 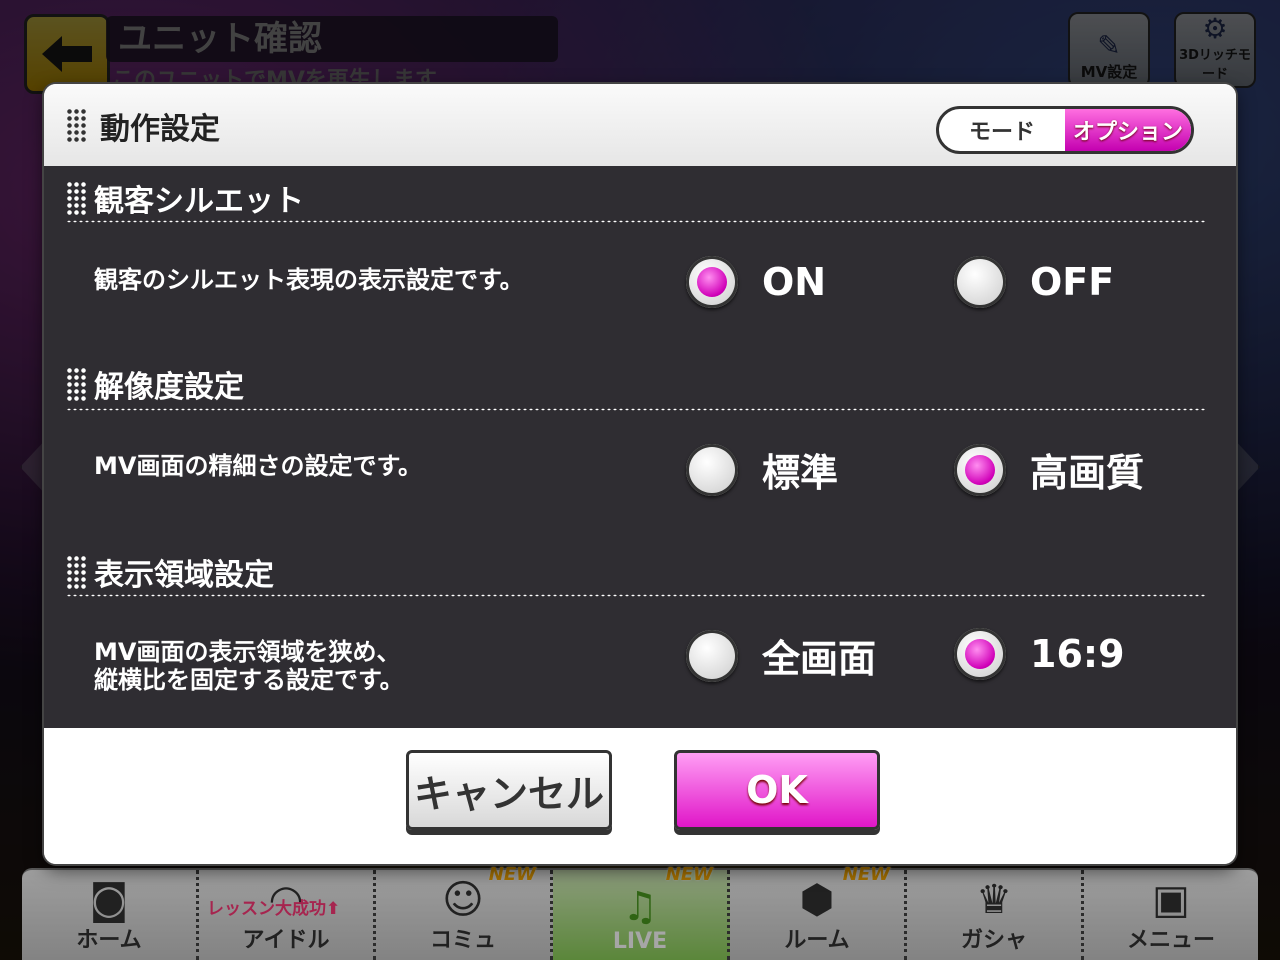 I want to click on dialog-title: 動作設定, so click(x=160, y=129).